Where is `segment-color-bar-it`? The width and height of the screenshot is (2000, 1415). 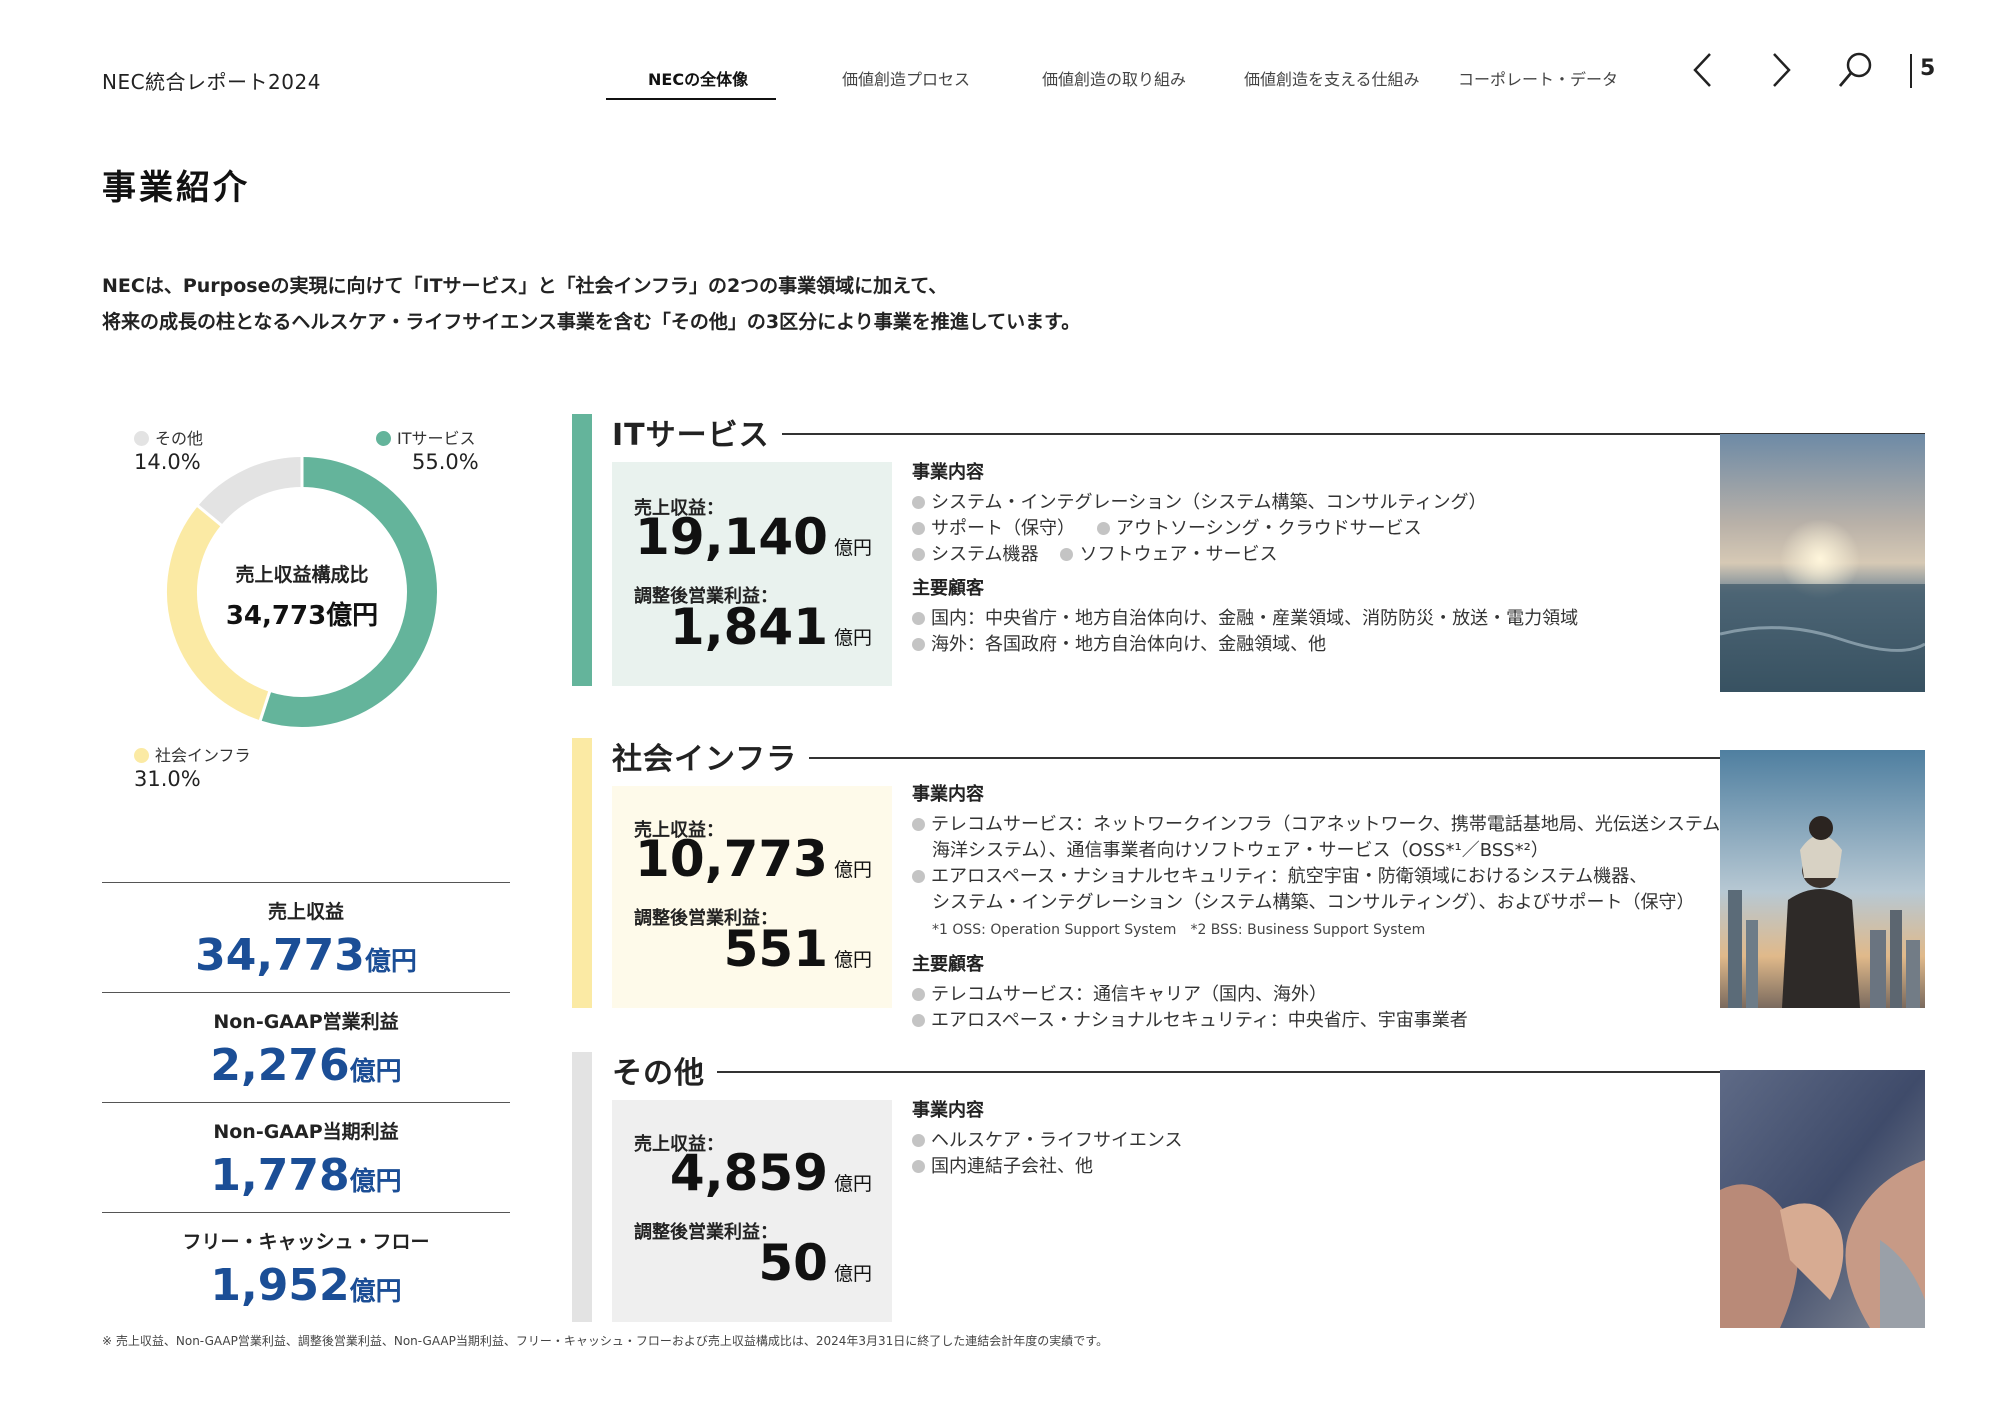
segment-color-bar-it is located at coordinates (582, 550).